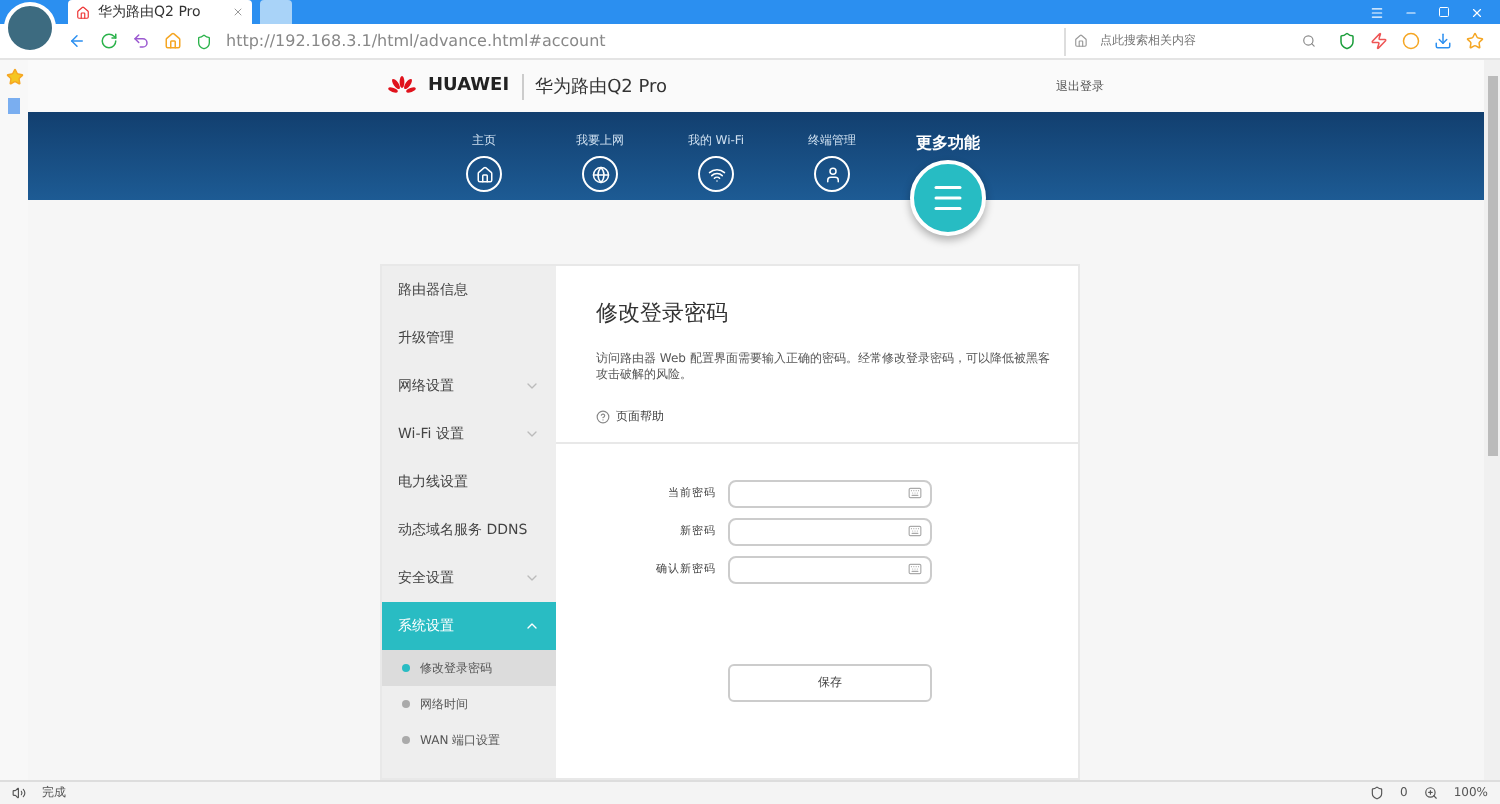 This screenshot has height=804, width=1500. I want to click on help-icon, so click(603, 416).